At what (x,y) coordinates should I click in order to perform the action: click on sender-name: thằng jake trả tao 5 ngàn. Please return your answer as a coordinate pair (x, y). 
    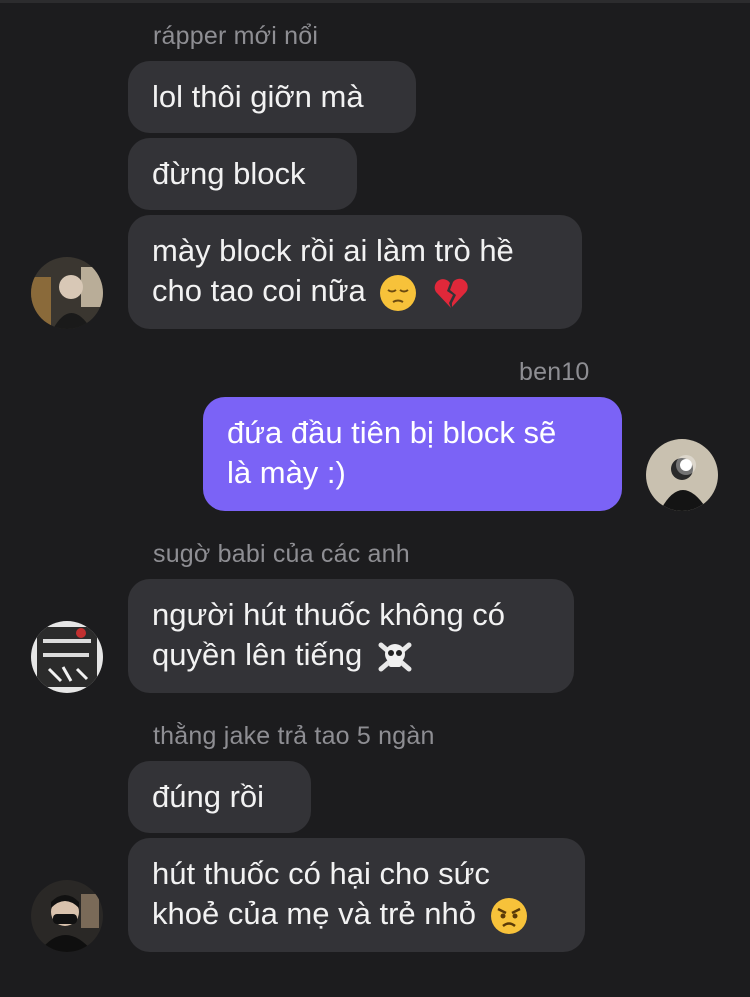
    Looking at the image, I should click on (294, 736).